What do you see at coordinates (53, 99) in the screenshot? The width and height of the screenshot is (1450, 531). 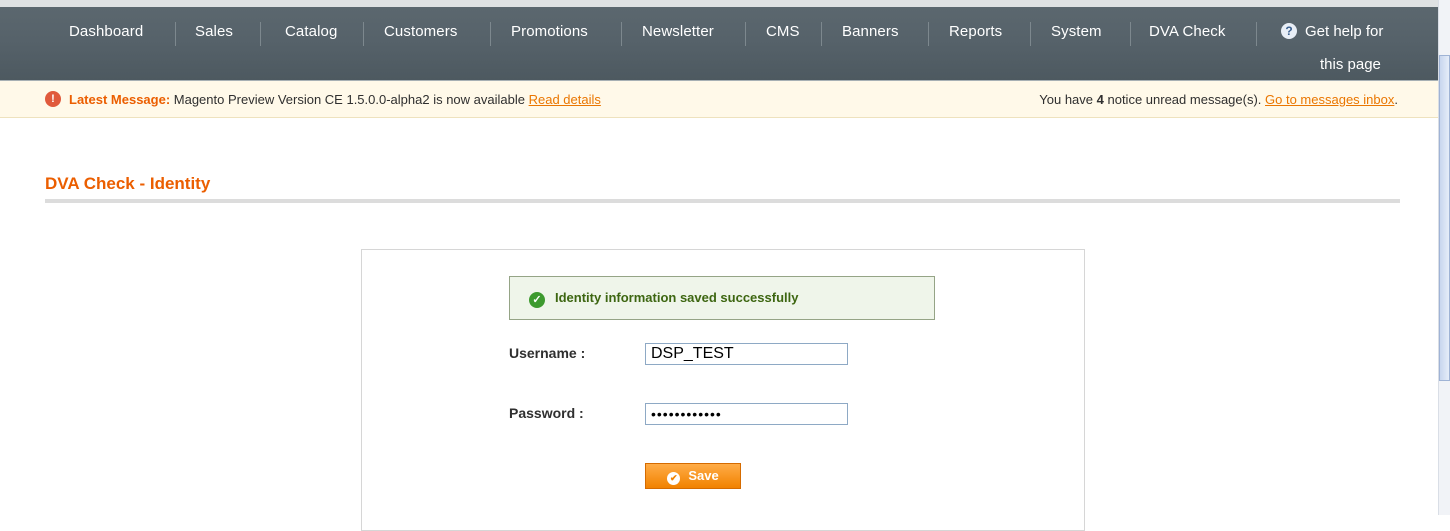 I see `alert-icon: !` at bounding box center [53, 99].